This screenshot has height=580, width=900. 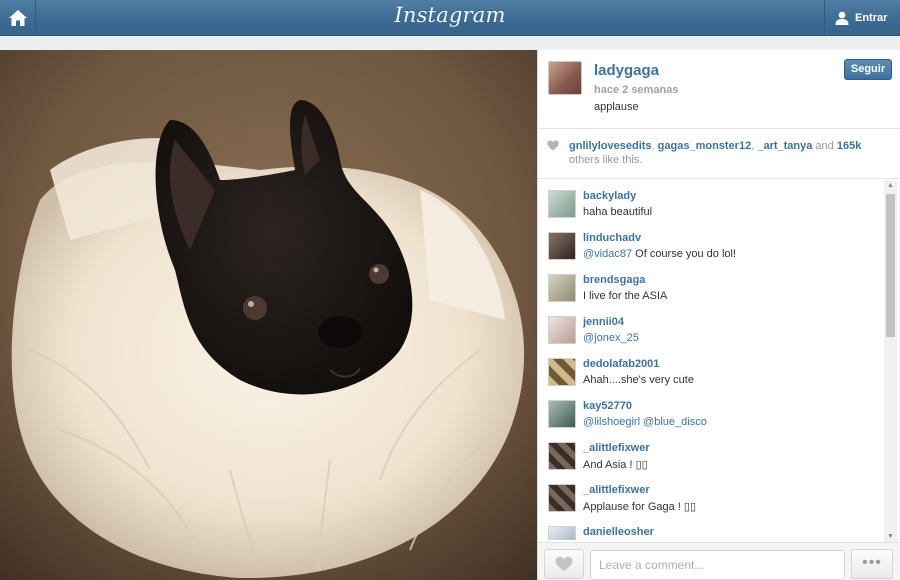 I want to click on comment-username: jennii04, so click(x=603, y=322).